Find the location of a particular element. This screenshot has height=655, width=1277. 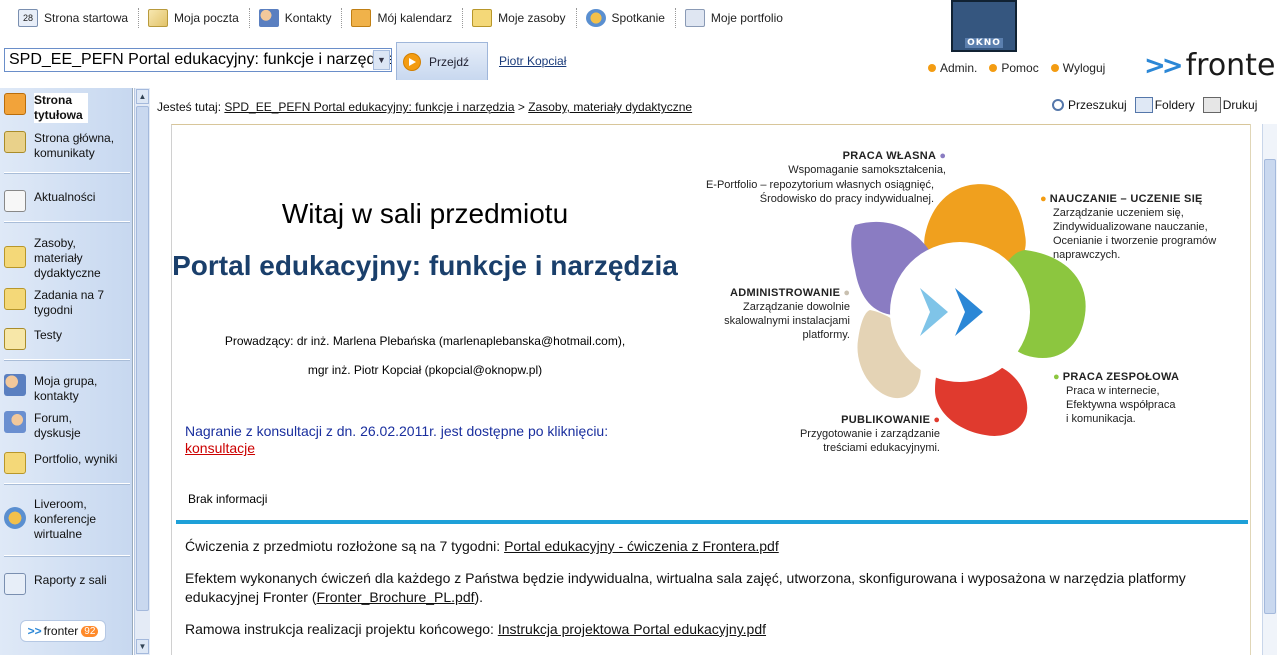

nav-label: Kontakty is located at coordinates (308, 18).